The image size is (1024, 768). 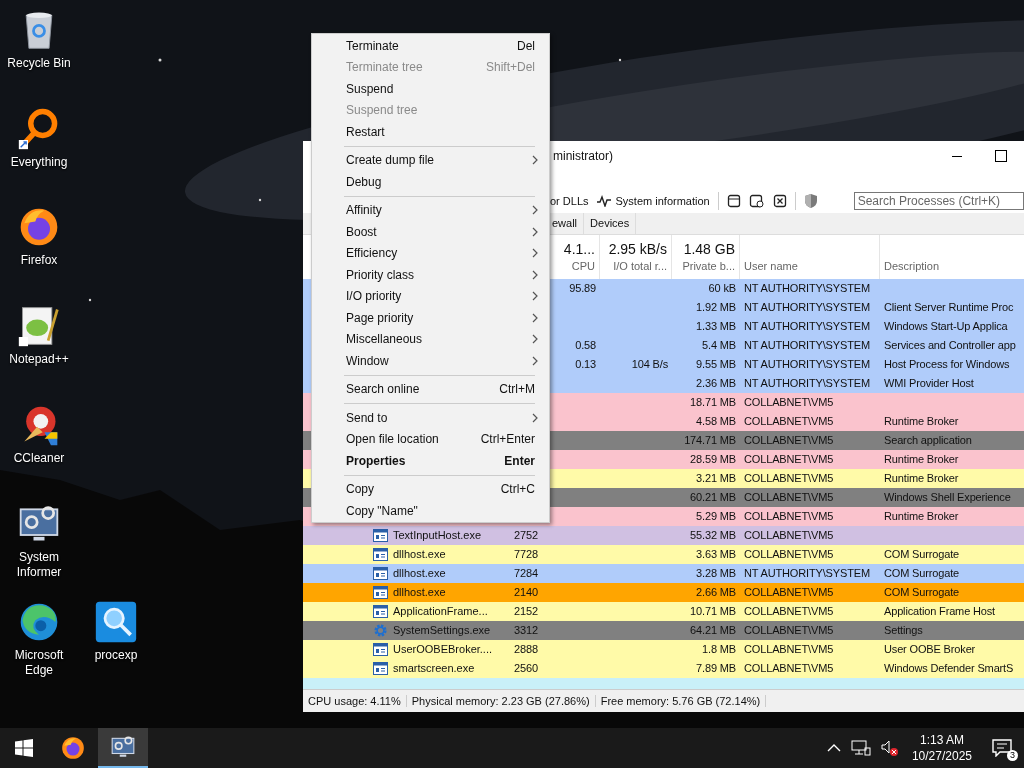 I want to click on clock-time: 1:13 AM, so click(x=941, y=740).